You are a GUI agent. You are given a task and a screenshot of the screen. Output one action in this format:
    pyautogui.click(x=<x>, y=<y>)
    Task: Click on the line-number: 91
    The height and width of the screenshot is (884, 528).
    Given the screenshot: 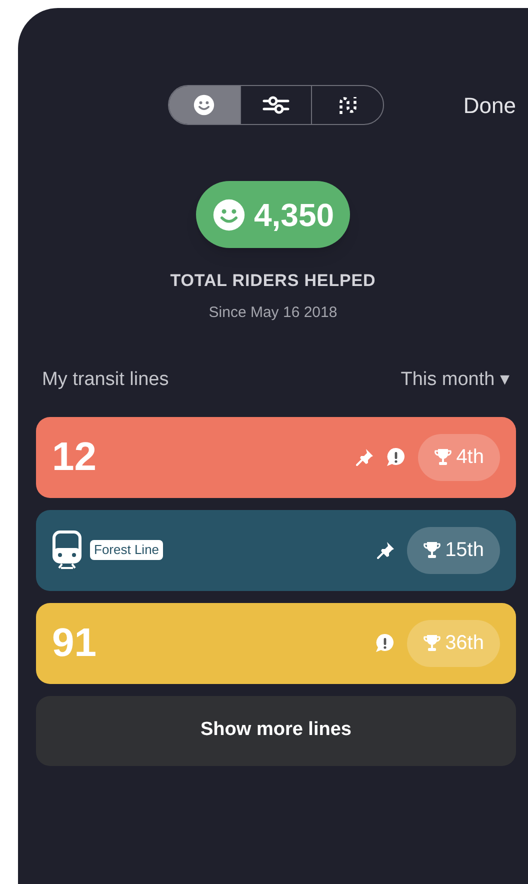 What is the action you would take?
    pyautogui.click(x=74, y=643)
    